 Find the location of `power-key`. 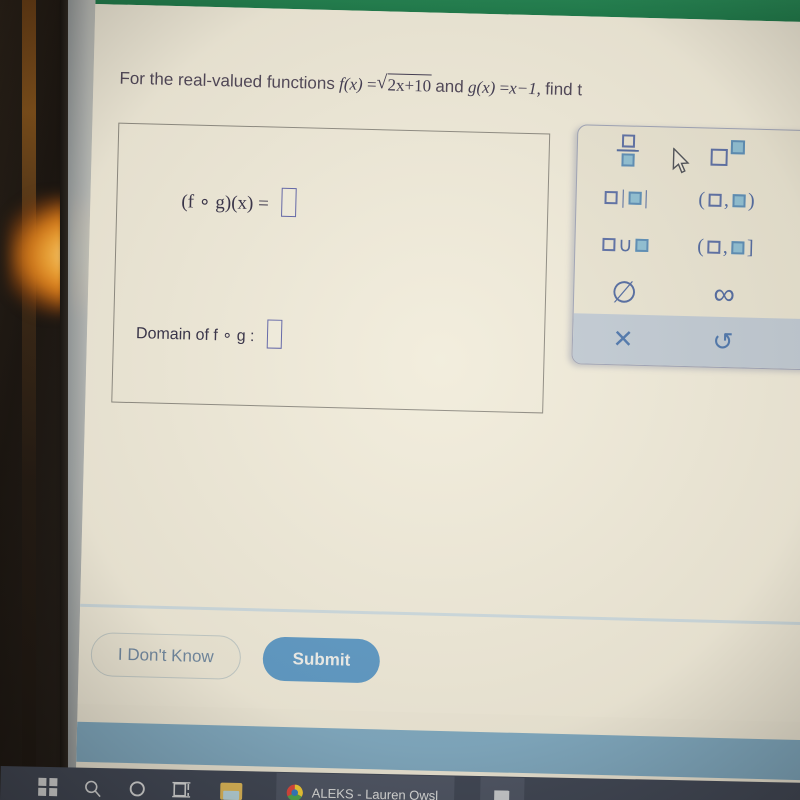

power-key is located at coordinates (727, 153).